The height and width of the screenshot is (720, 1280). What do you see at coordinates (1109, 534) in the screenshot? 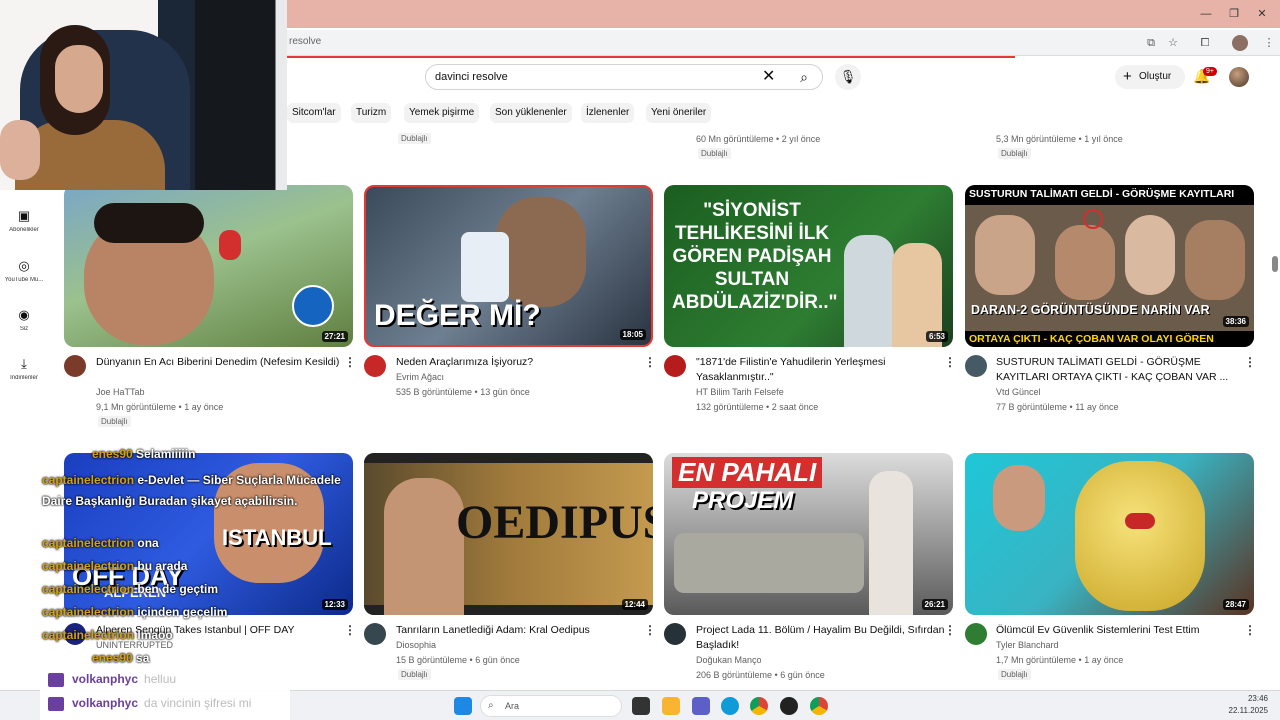
I see `video-thumbnail: 28:47` at bounding box center [1109, 534].